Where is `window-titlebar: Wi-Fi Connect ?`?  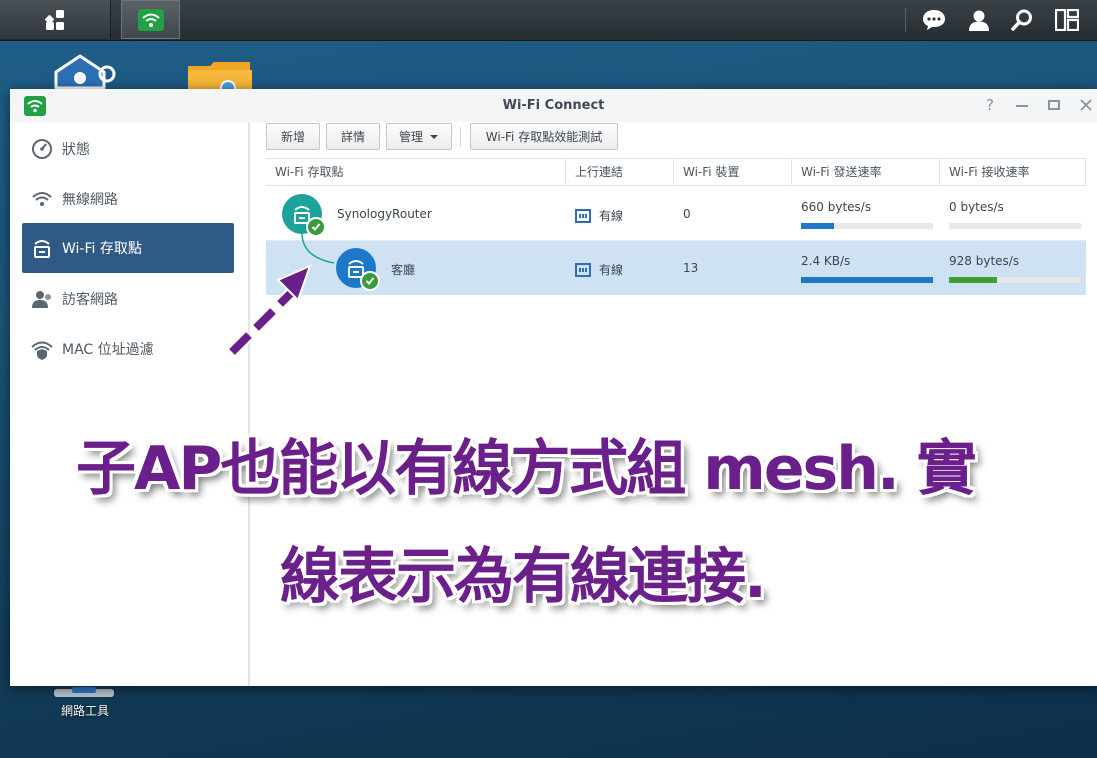 window-titlebar: Wi-Fi Connect ? is located at coordinates (553, 105).